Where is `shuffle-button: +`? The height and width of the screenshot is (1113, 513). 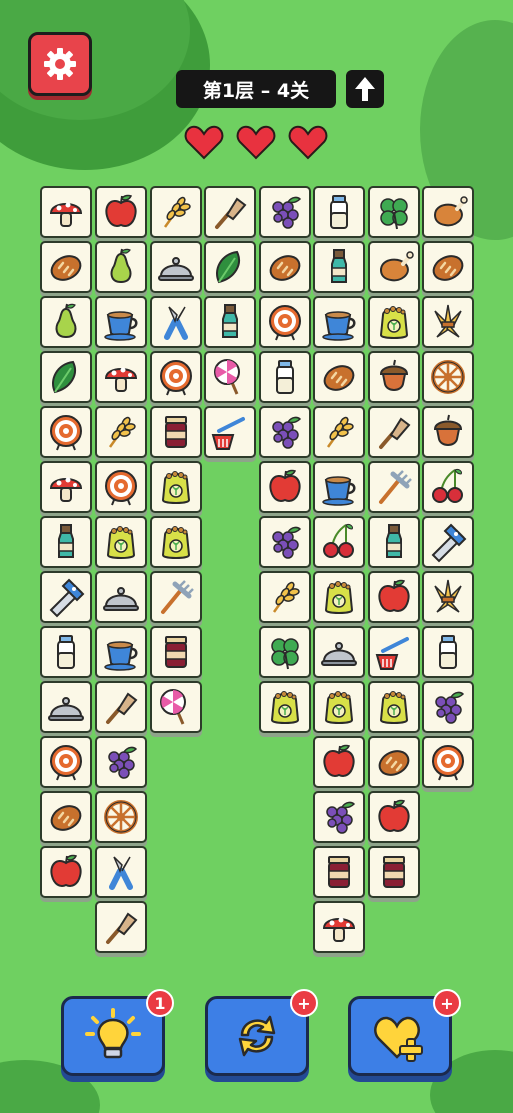 shuffle-button: + is located at coordinates (261, 1032).